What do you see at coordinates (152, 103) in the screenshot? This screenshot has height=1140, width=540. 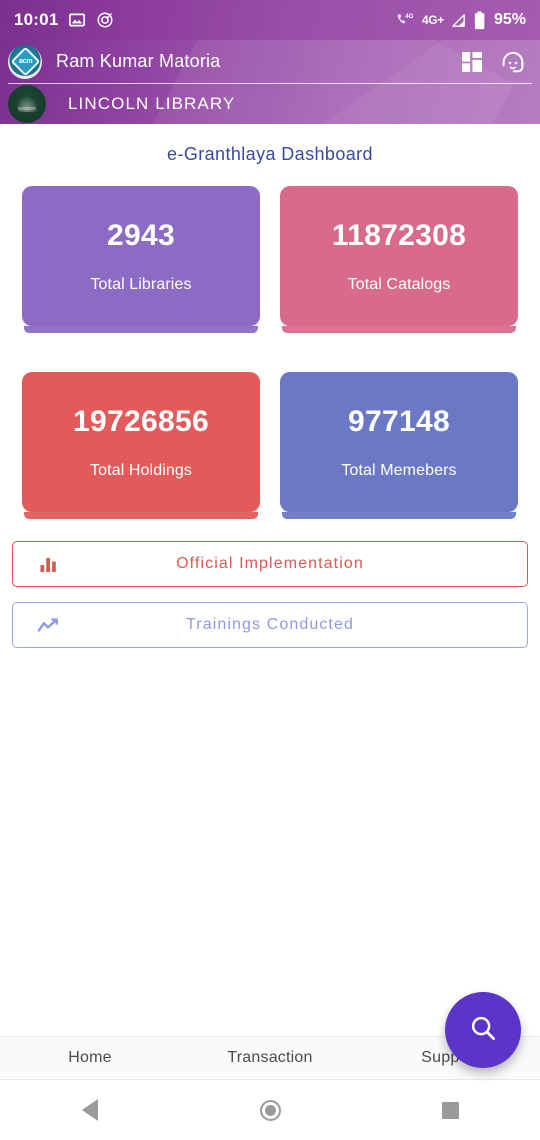 I see `library-name-label: LINCOLN LIBRARY` at bounding box center [152, 103].